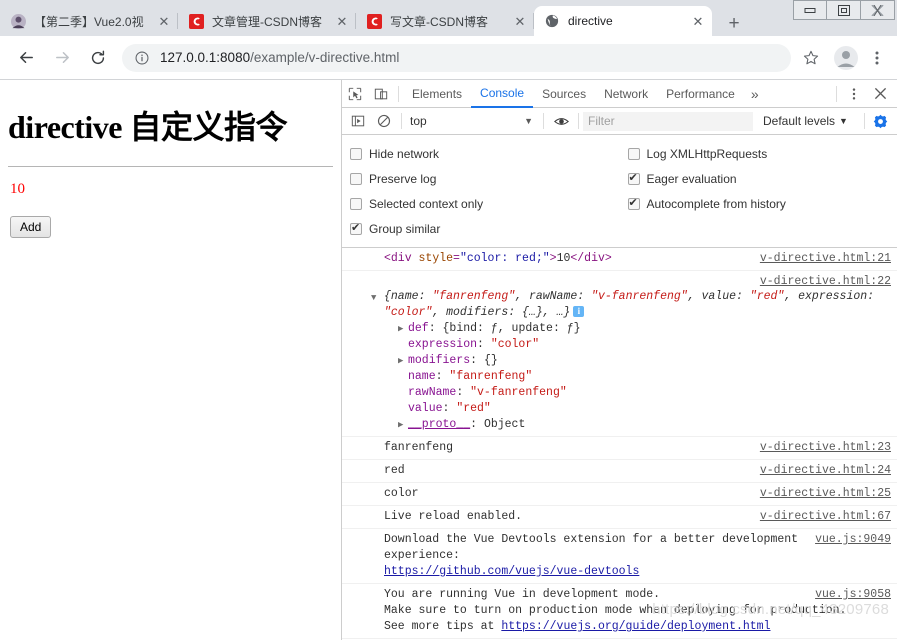  What do you see at coordinates (836, 93) in the screenshot?
I see `divider` at bounding box center [836, 93].